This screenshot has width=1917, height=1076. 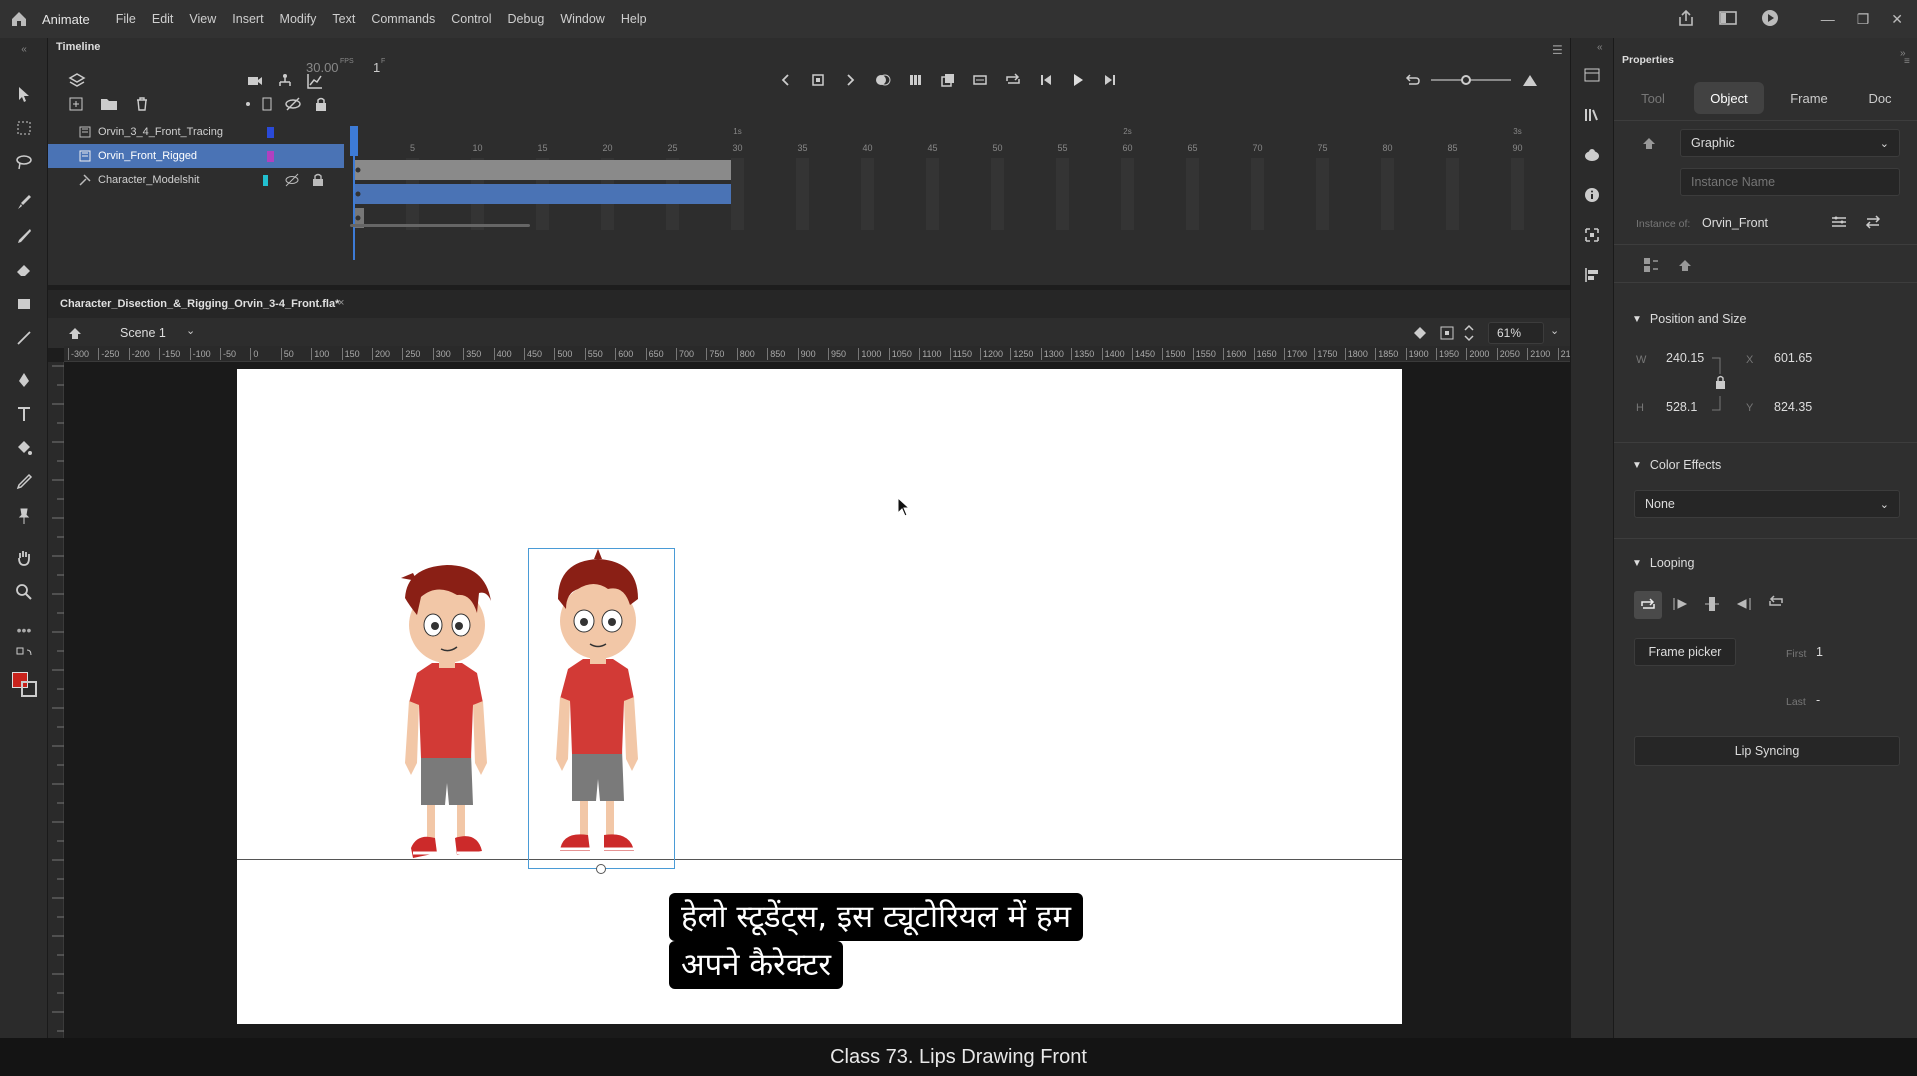 What do you see at coordinates (1557, 50) in the screenshot?
I see `panel-menu-icon: ☰` at bounding box center [1557, 50].